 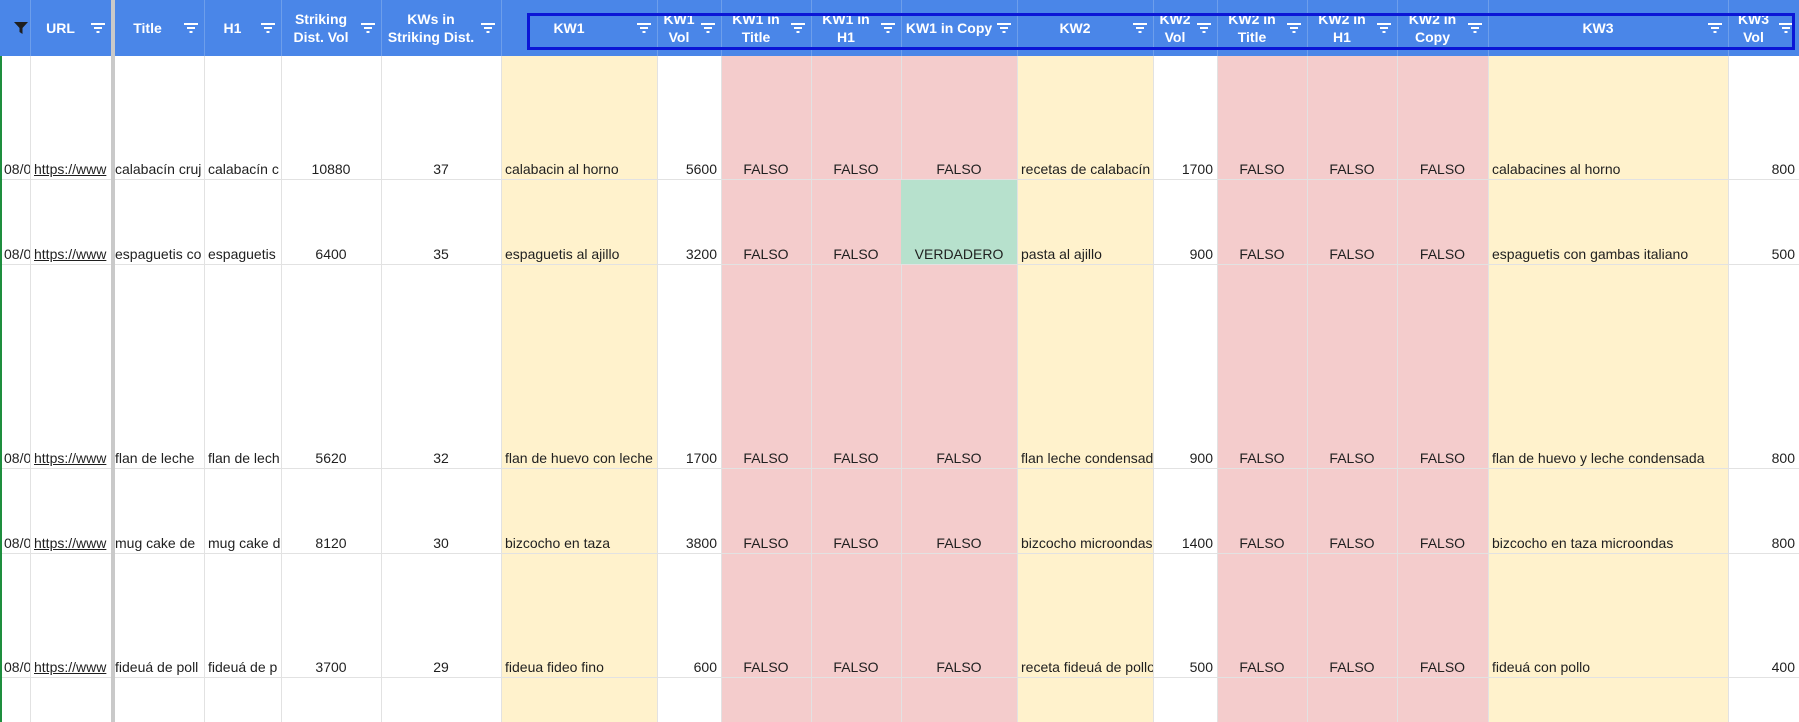 I want to click on cell-h1: espaguetis, so click(x=242, y=222).